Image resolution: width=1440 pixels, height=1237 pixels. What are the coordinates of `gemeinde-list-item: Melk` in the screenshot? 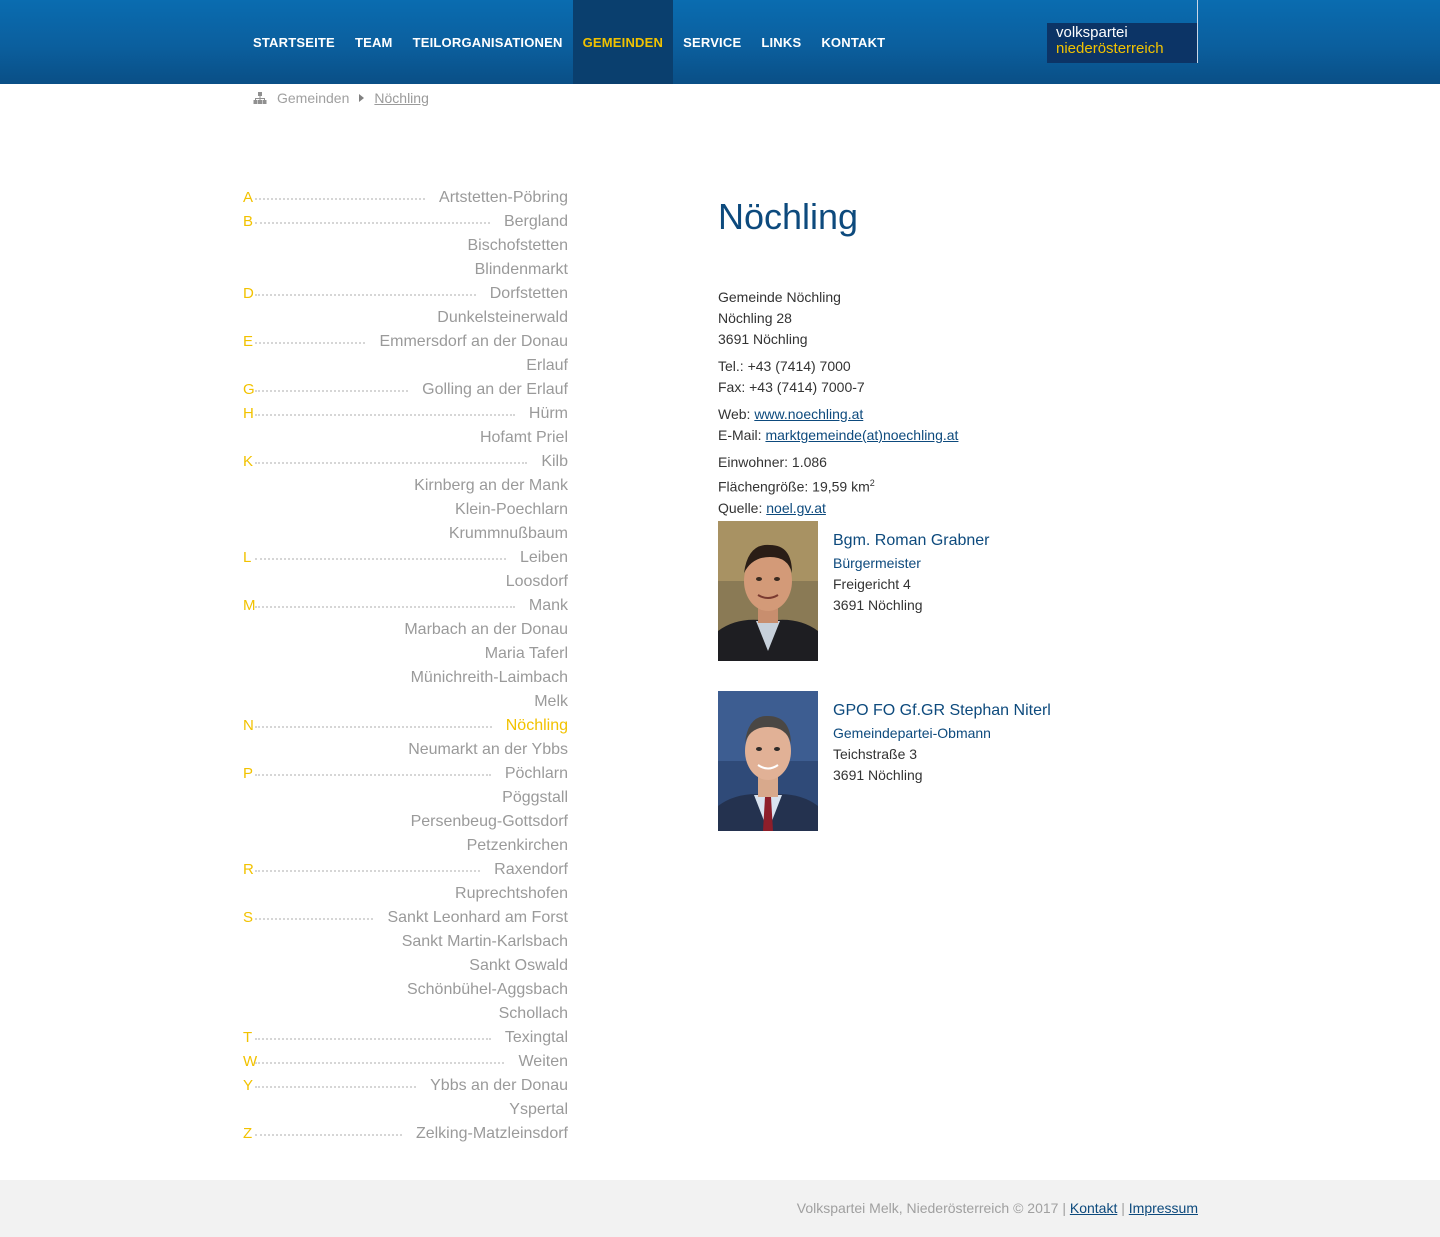 It's located at (405, 702).